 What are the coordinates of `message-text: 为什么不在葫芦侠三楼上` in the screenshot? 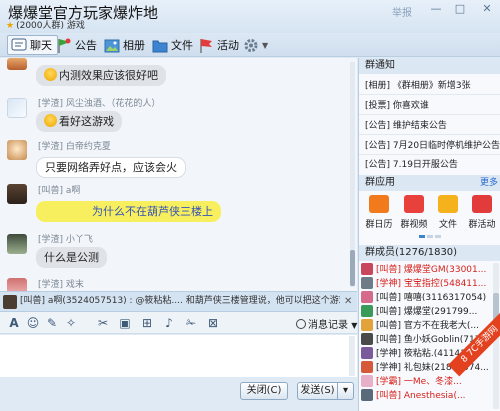 It's located at (152, 211).